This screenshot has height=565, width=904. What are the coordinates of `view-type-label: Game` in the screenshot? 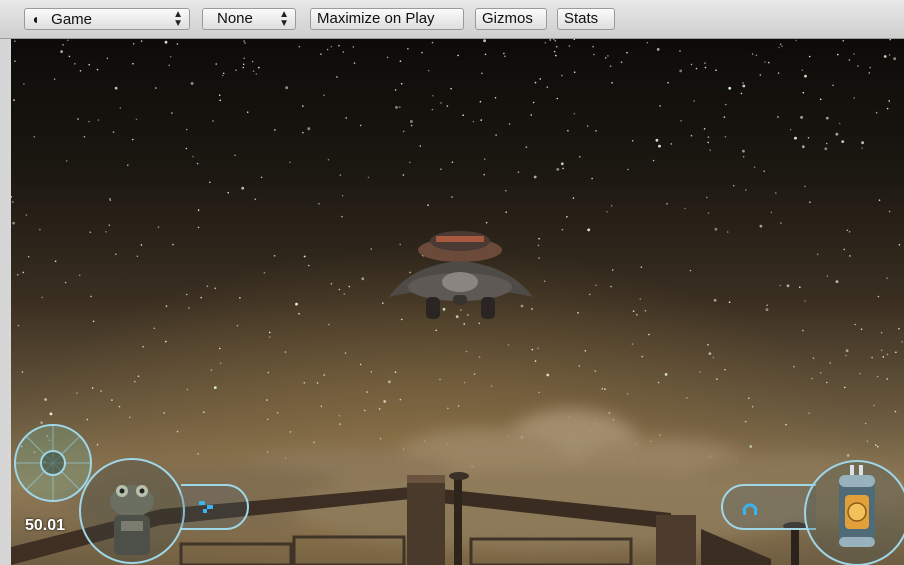 It's located at (72, 19).